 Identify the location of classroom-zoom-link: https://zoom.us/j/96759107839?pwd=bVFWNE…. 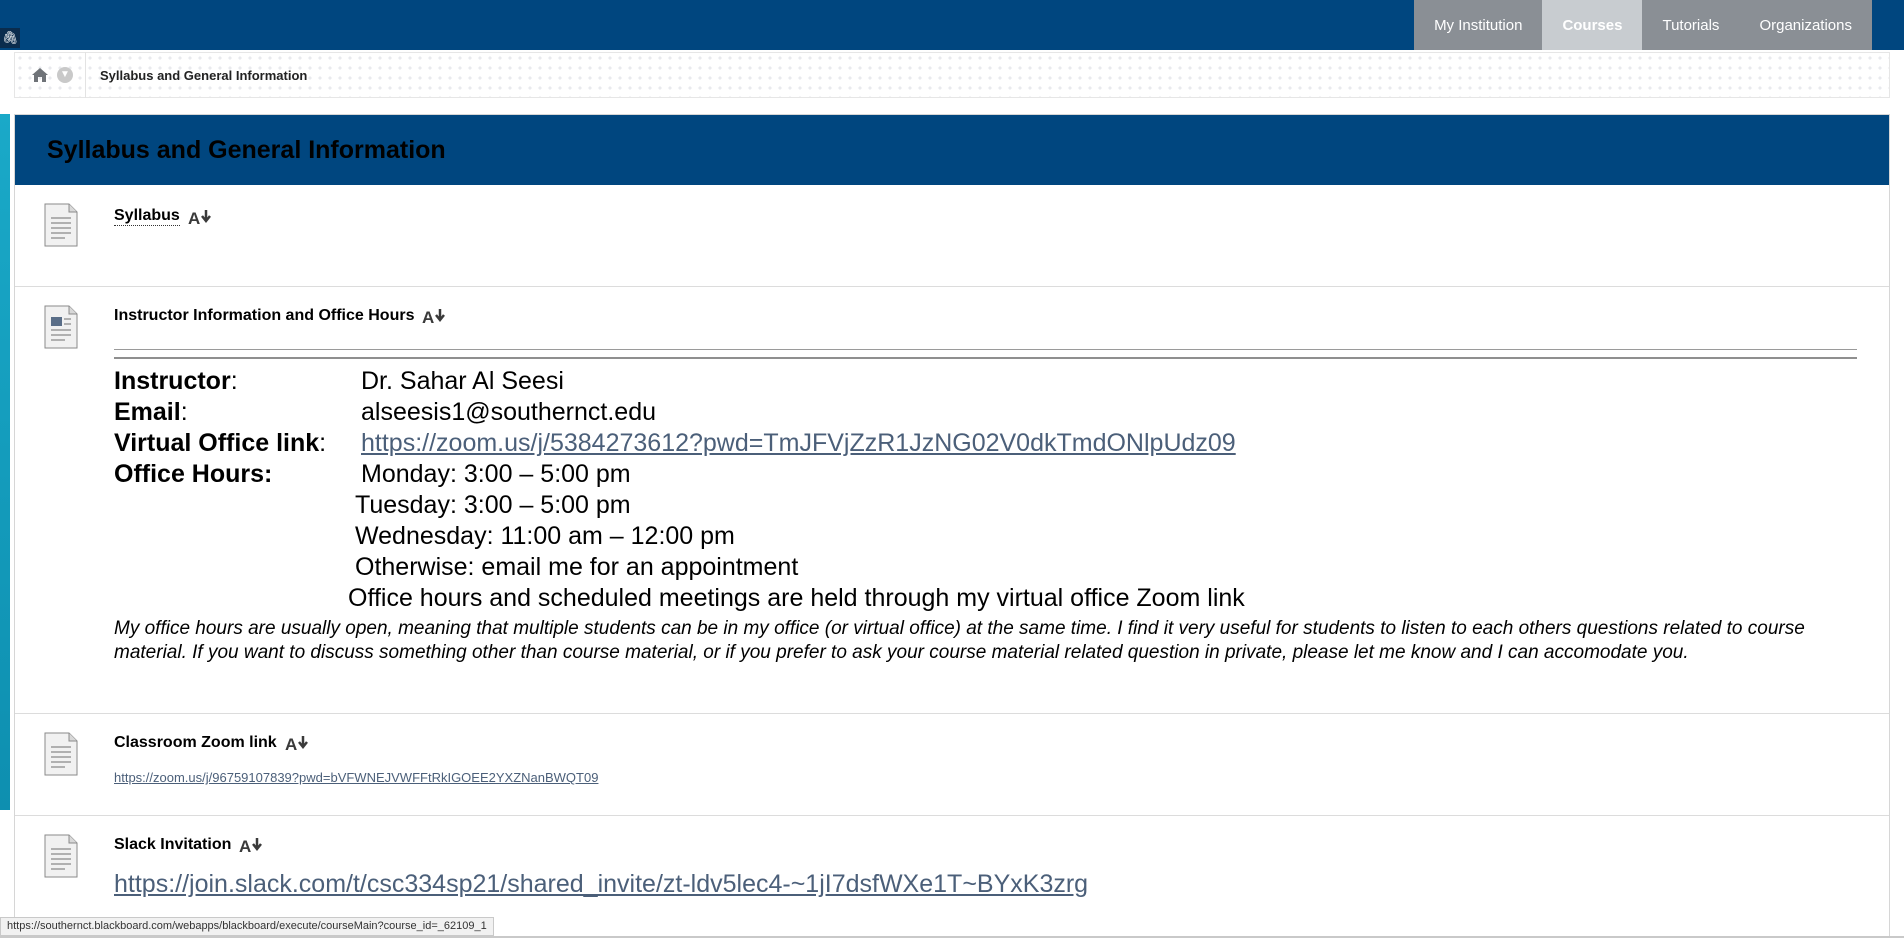
(356, 777).